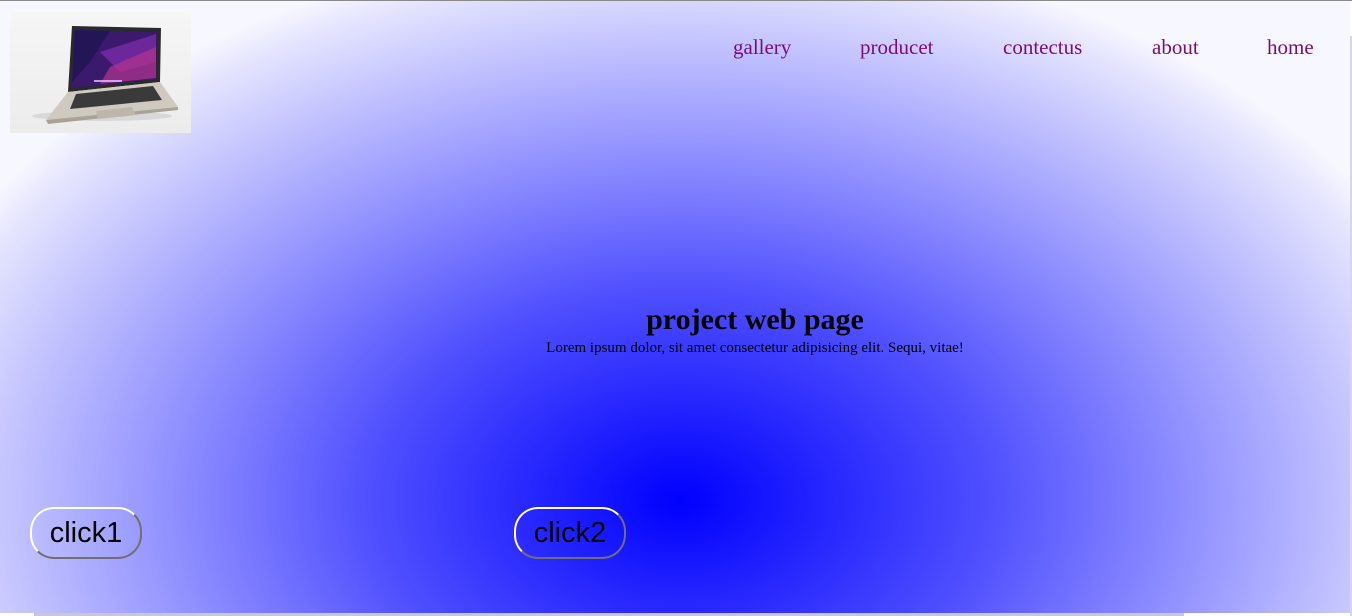 Image resolution: width=1352 pixels, height=616 pixels. I want to click on laptop-icon, so click(105, 75).